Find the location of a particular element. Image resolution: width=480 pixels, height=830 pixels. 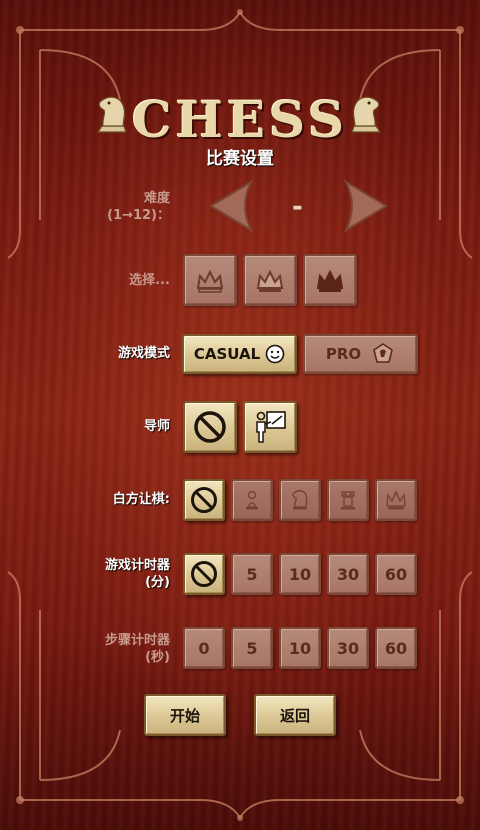

difficulty-label-line1: 难度 is located at coordinates (156, 198).